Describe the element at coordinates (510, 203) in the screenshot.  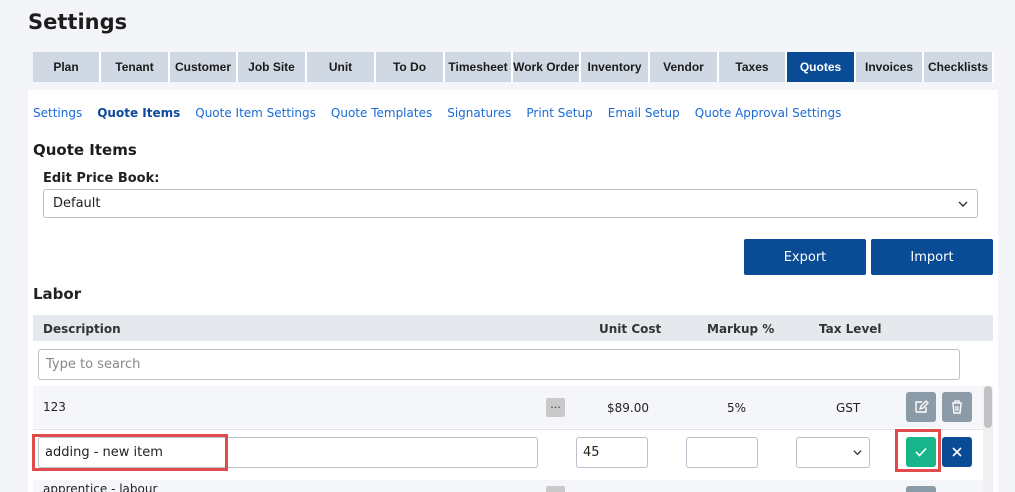
I see `price-book-select: Default` at that location.